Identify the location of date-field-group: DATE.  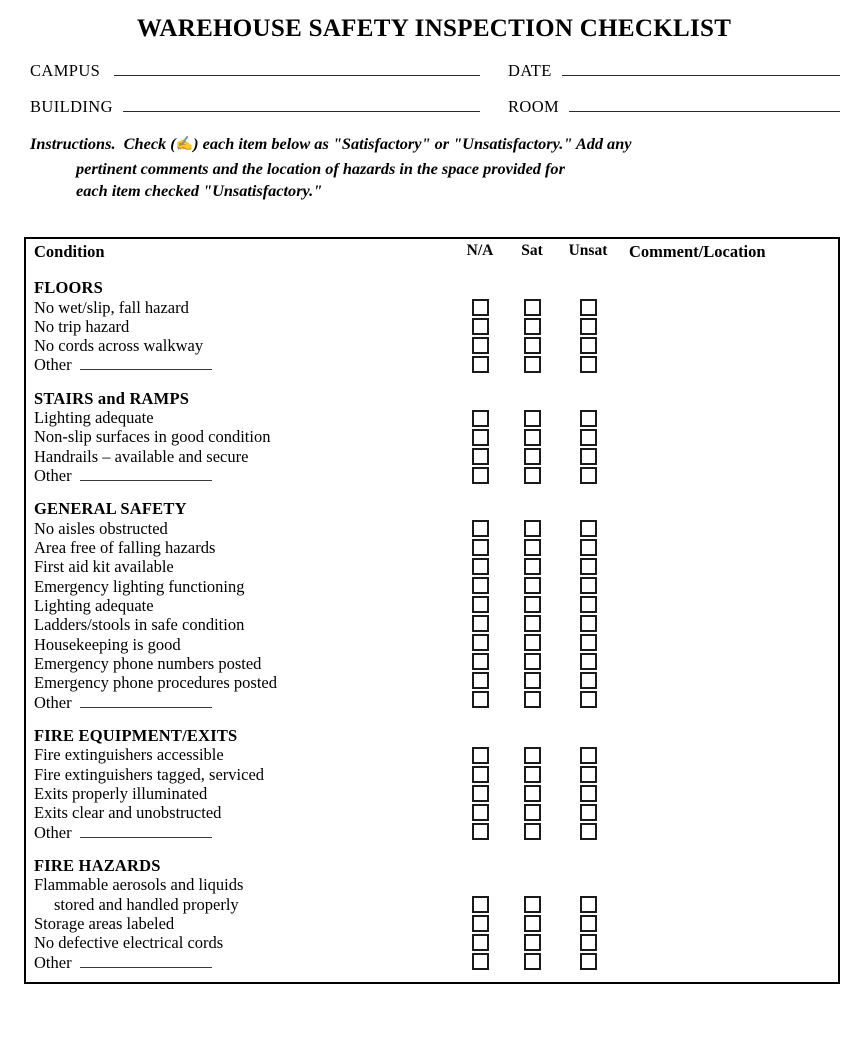
(674, 71).